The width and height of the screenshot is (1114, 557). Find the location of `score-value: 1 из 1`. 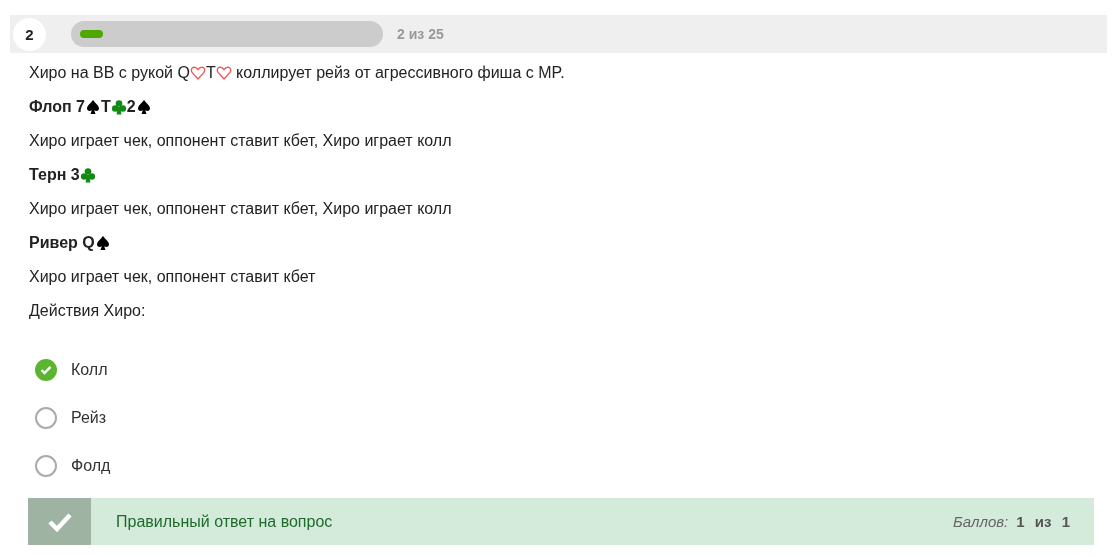

score-value: 1 из 1 is located at coordinates (1043, 521).